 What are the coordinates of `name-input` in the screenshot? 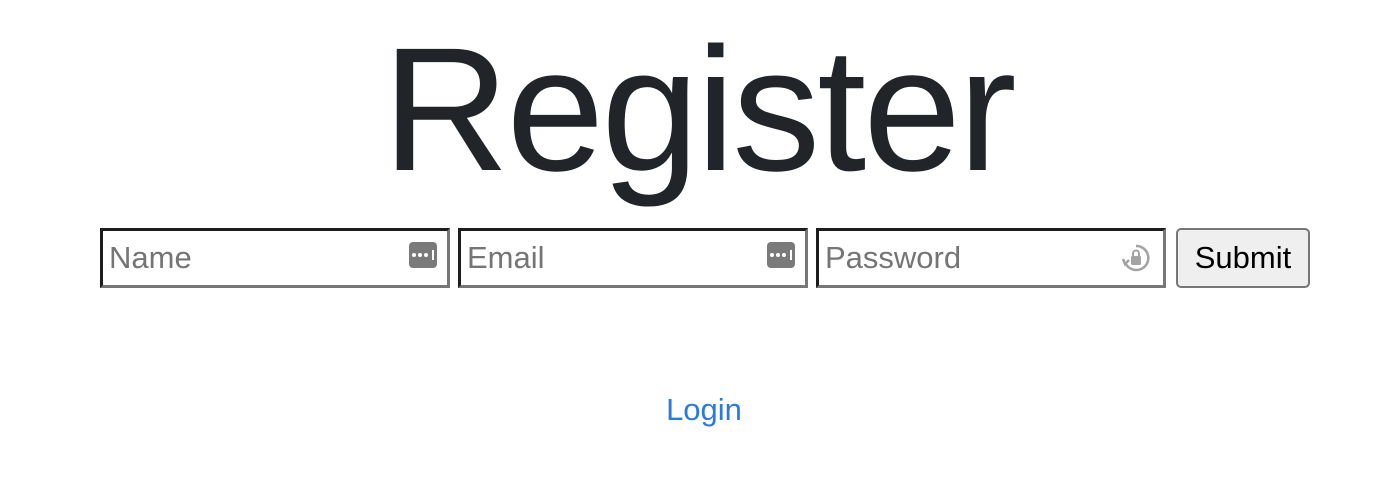 It's located at (251, 258).